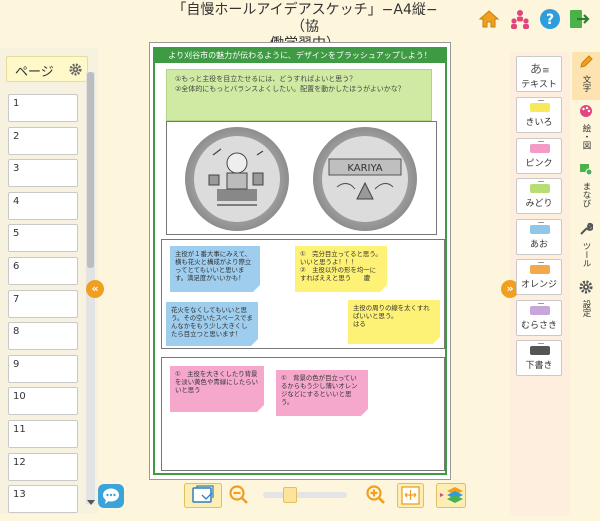 The height and width of the screenshot is (521, 600). I want to click on page-panel-header: ページ, so click(47, 69).